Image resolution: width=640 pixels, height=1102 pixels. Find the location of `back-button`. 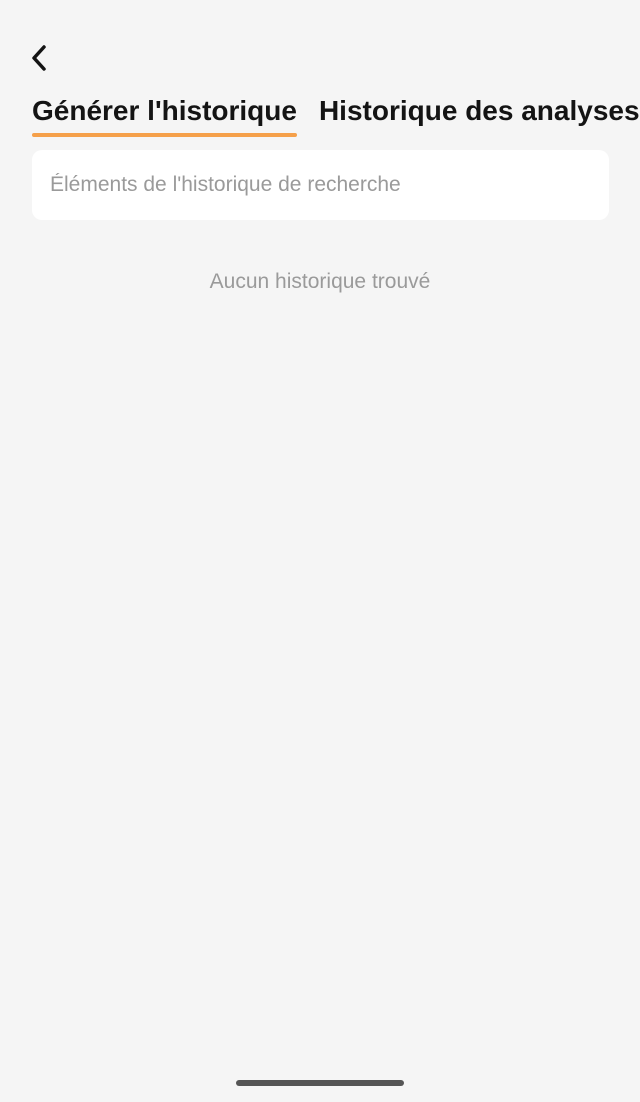

back-button is located at coordinates (39, 60).